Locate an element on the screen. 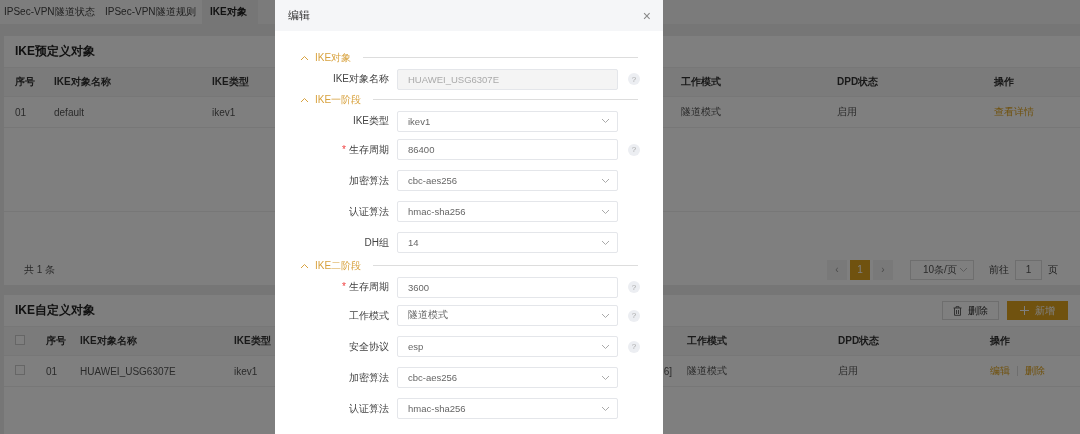  section-title: IKE对象 is located at coordinates (333, 57).